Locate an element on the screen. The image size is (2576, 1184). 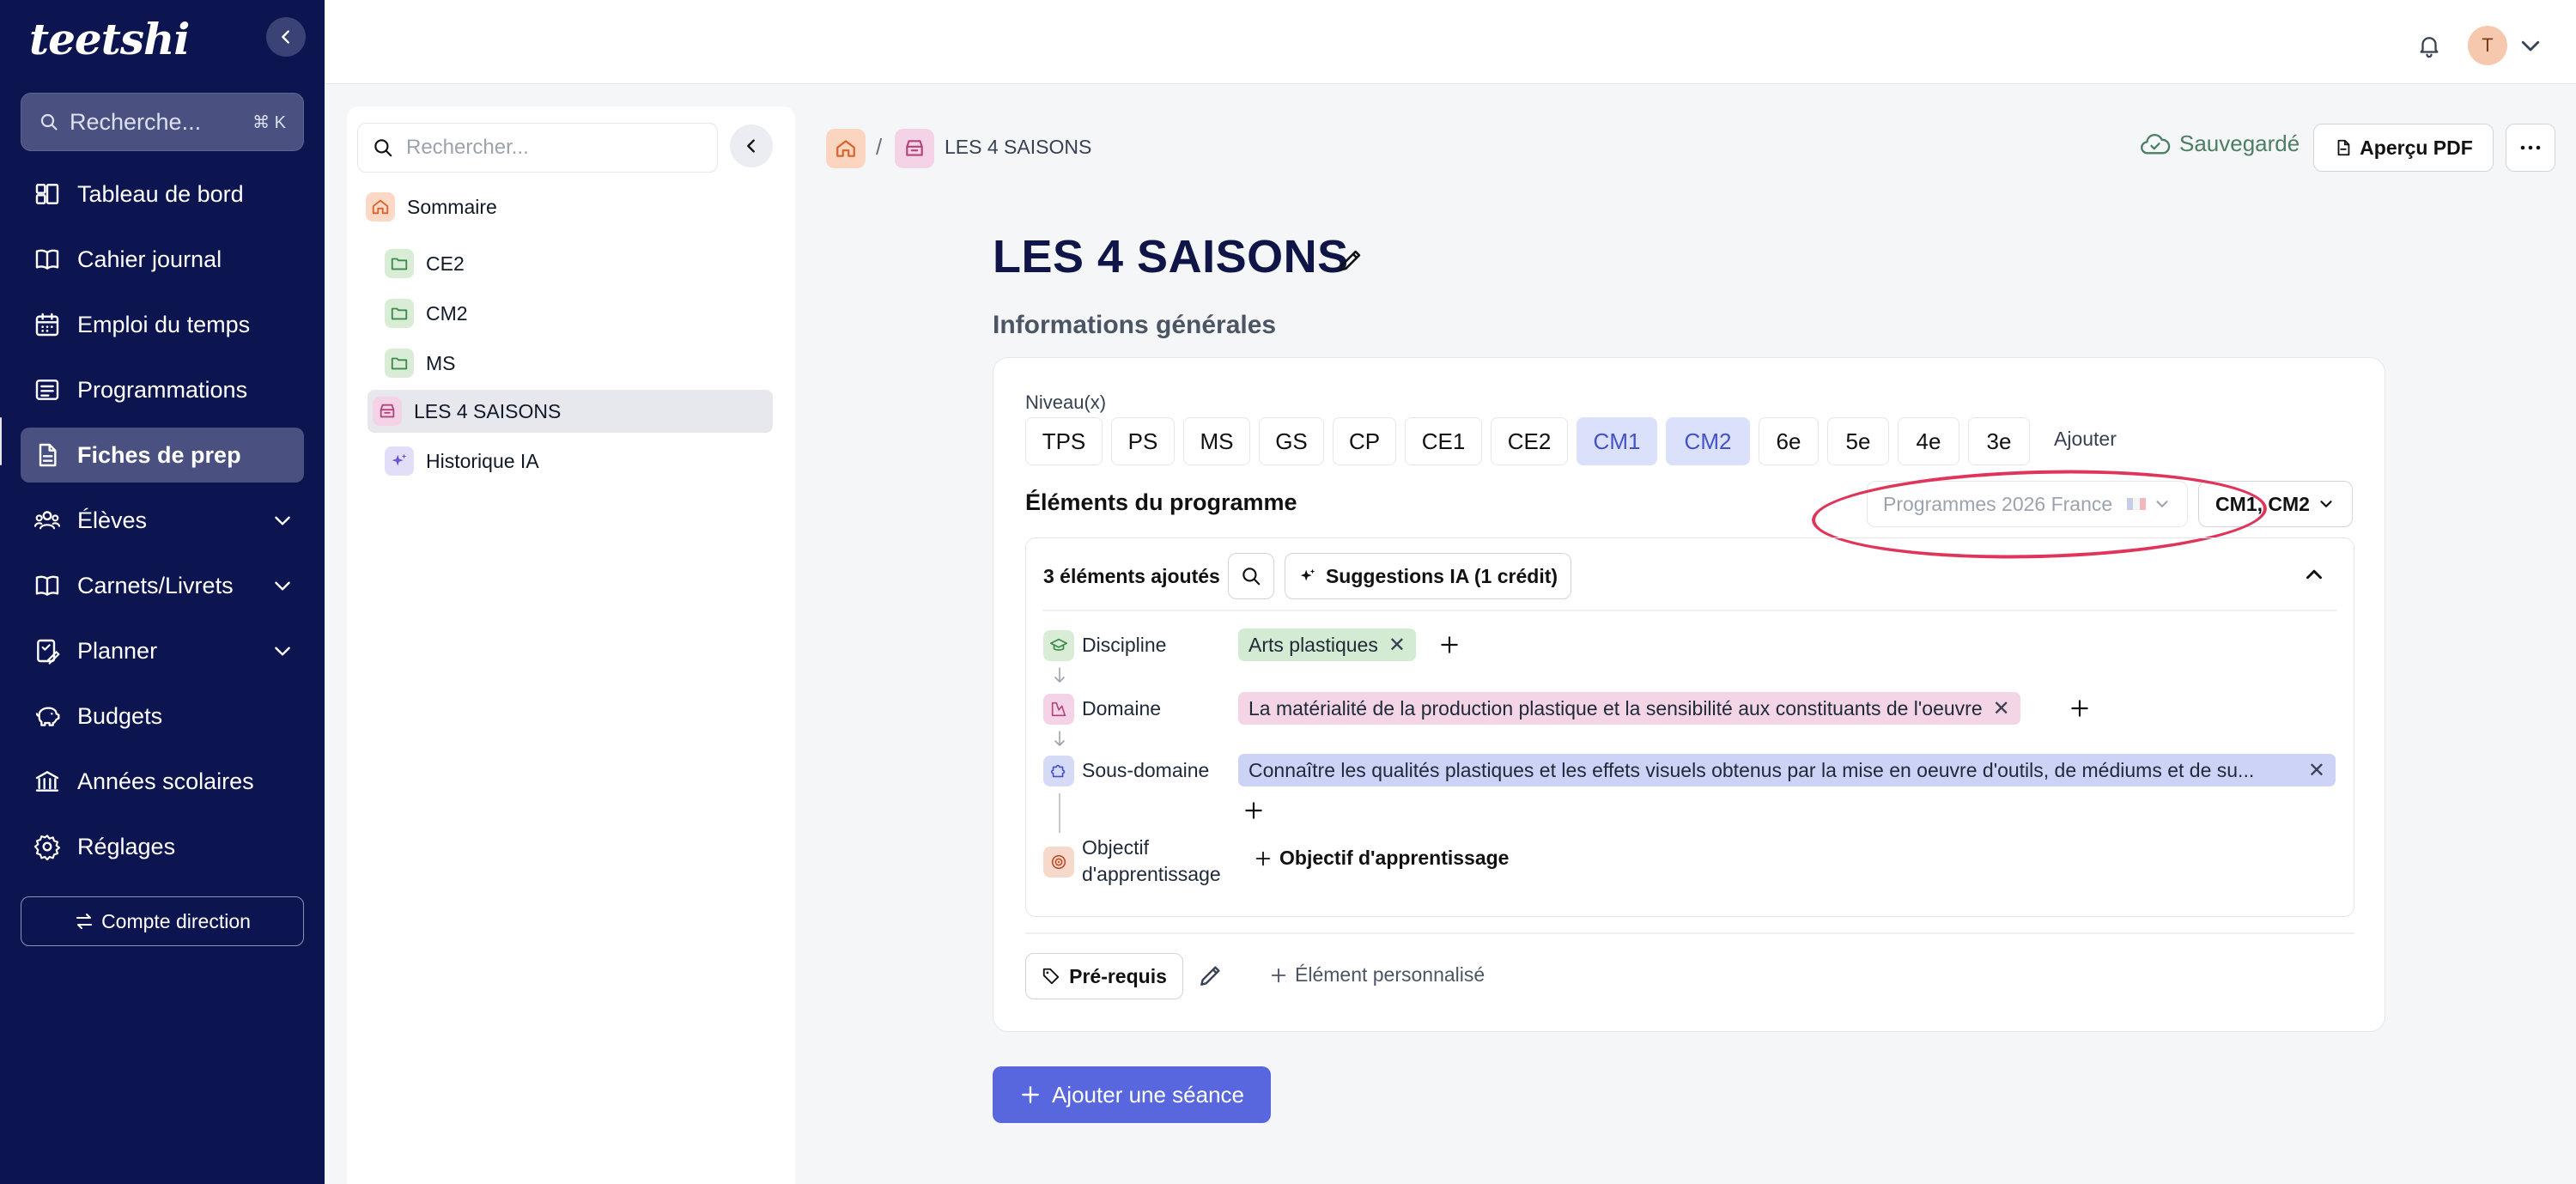
tree-search-input is located at coordinates (552, 148).